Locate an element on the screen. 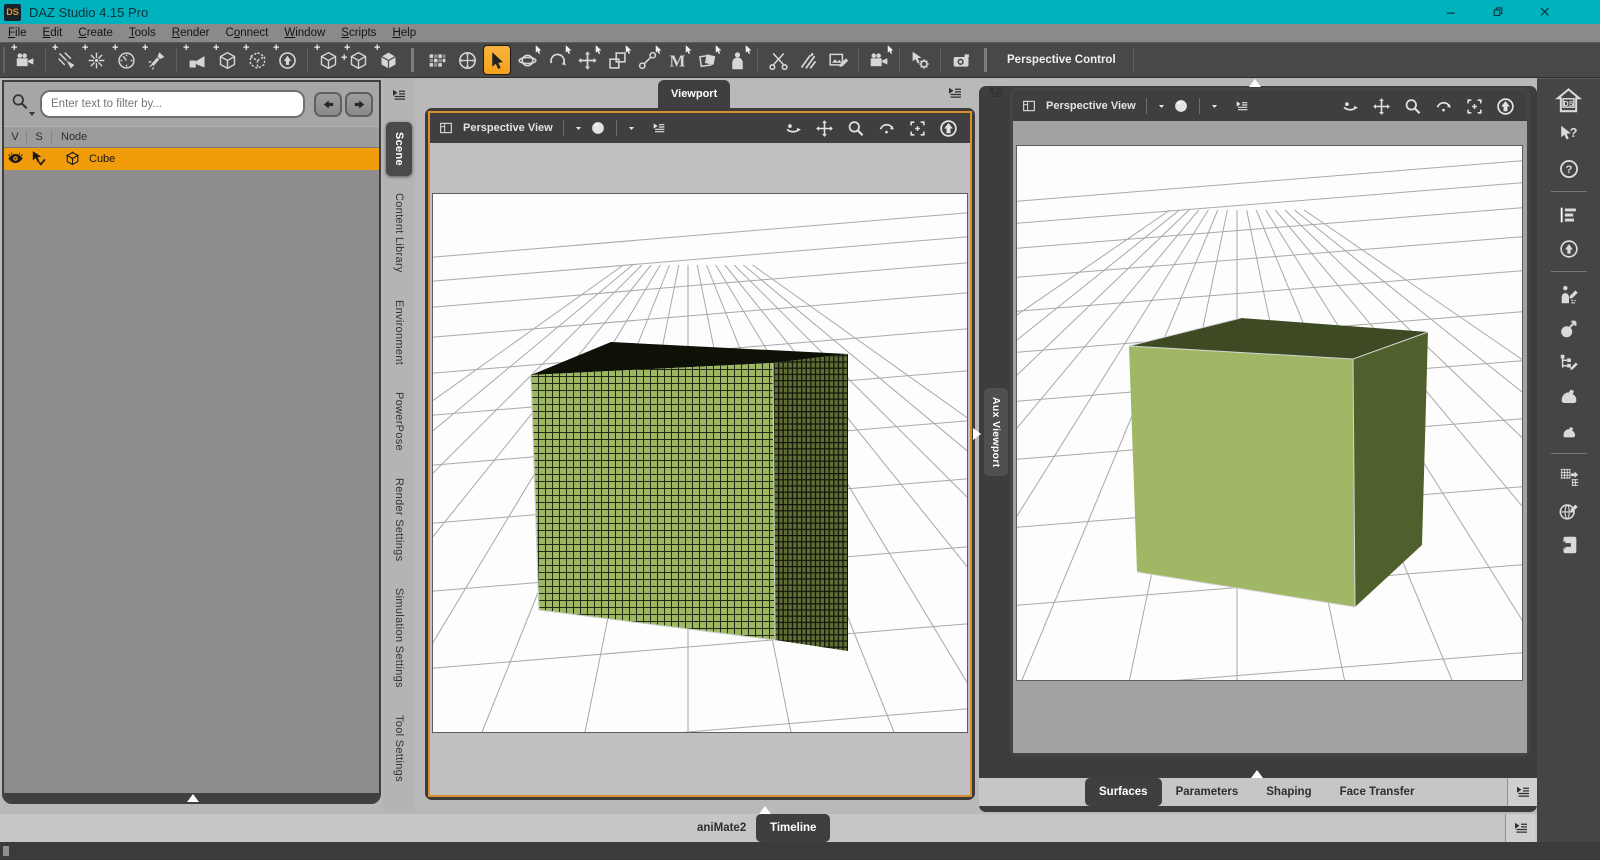 The width and height of the screenshot is (1600, 860). selectability-toggle is located at coordinates (40, 159).